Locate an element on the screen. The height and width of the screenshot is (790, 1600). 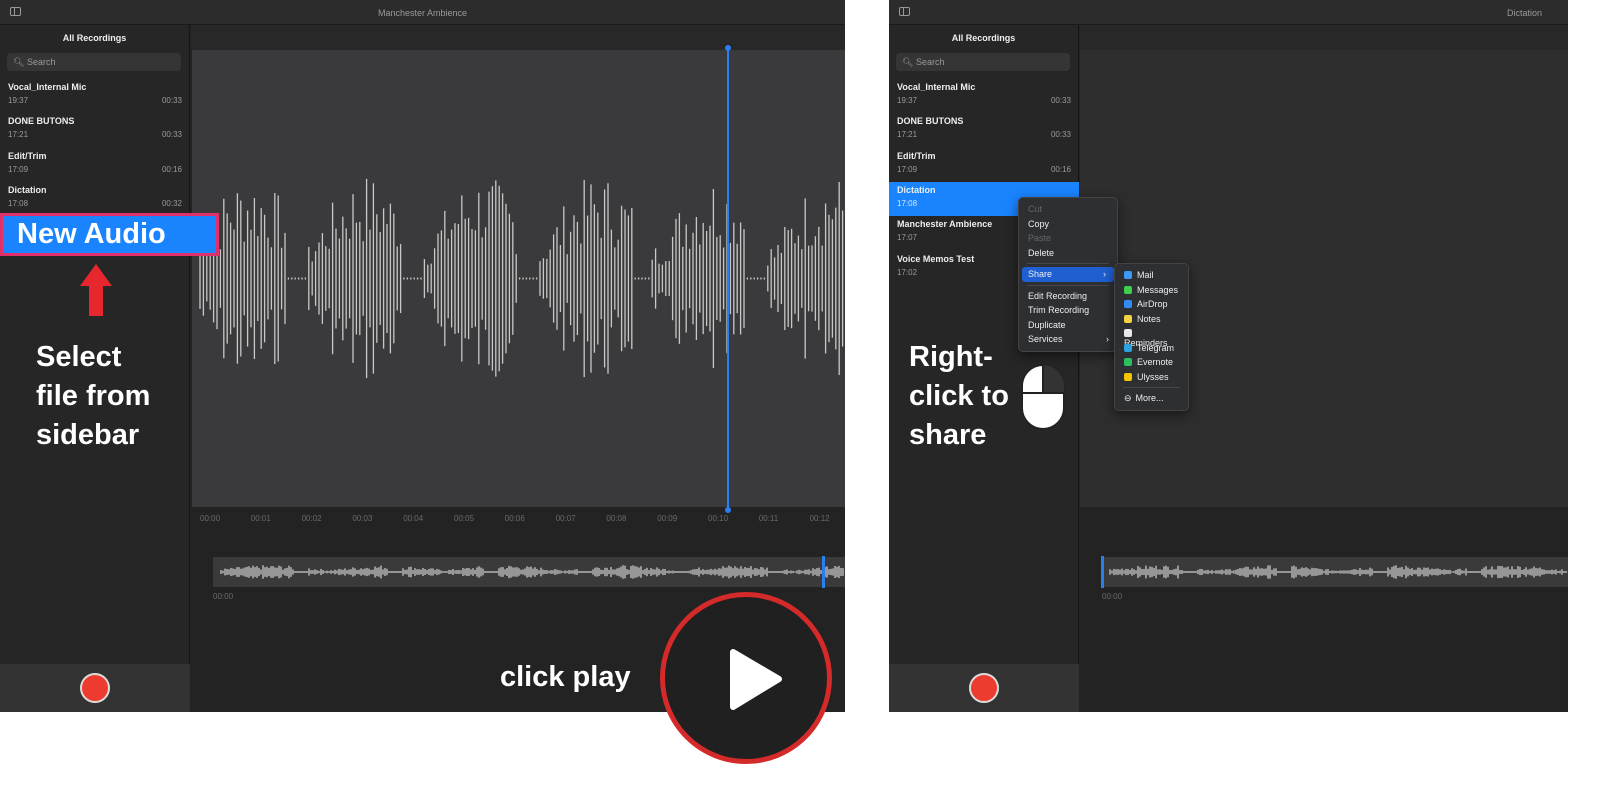
menu-item-delete: Delete is located at coordinates (1068, 253).